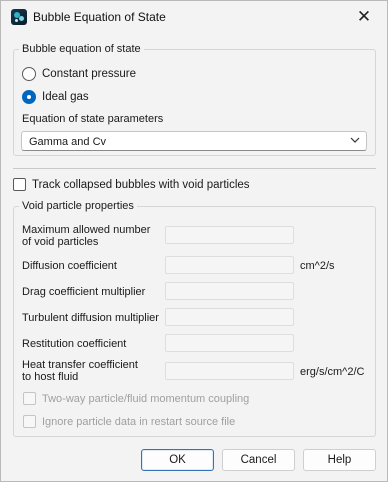 This screenshot has height=482, width=388. I want to click on drag-coefficient-multiplier-input, so click(229, 291).